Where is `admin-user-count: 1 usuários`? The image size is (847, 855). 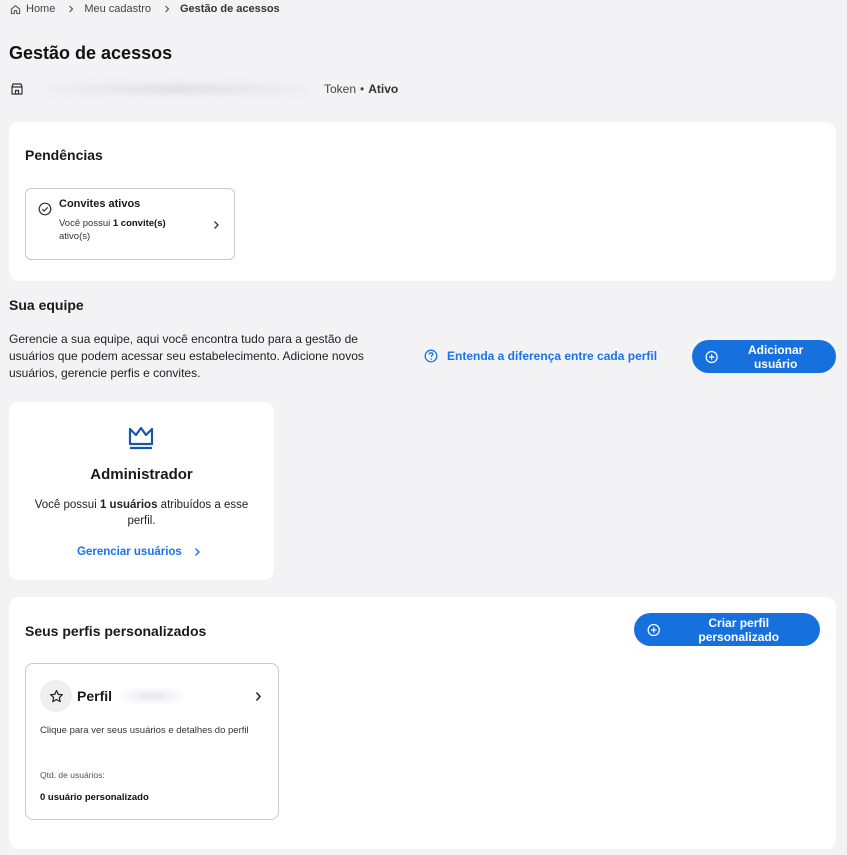 admin-user-count: 1 usuários is located at coordinates (128, 505).